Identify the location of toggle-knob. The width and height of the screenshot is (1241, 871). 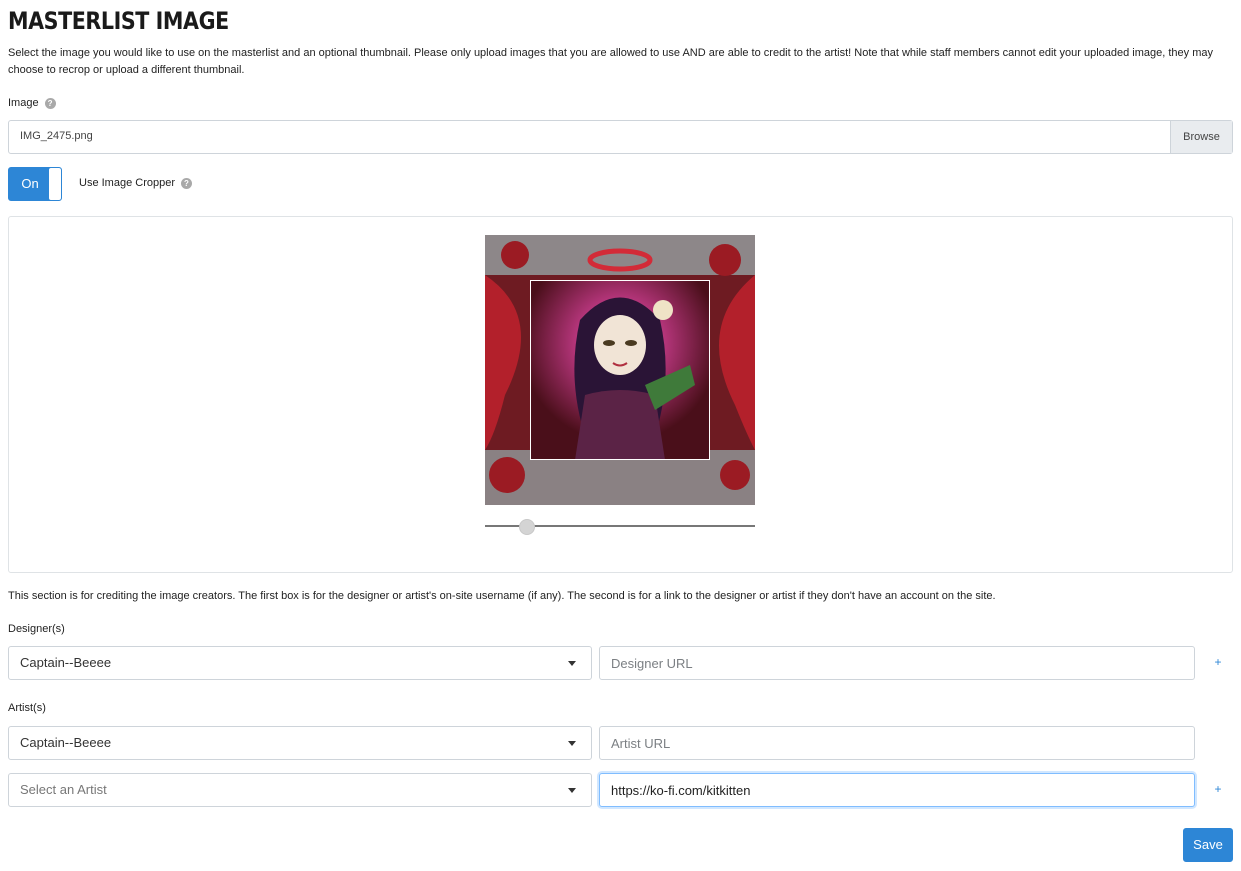
(55, 184).